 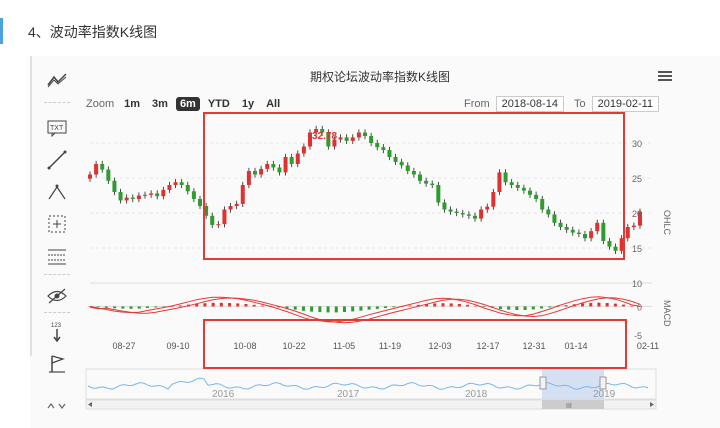 I want to click on navigator-year-label: 2017, so click(x=348, y=394).